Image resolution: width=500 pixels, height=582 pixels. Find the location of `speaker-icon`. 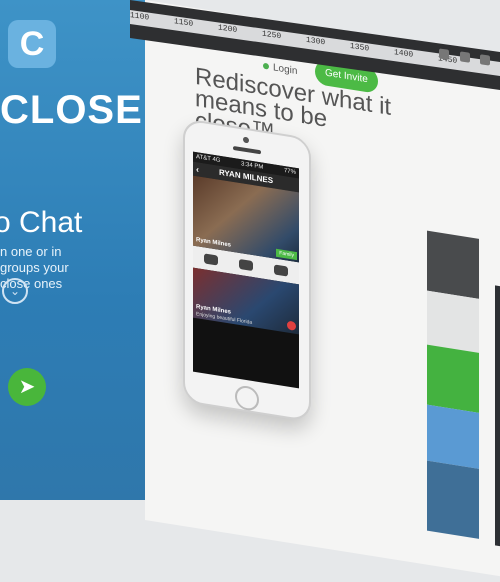

speaker-icon is located at coordinates (247, 150).